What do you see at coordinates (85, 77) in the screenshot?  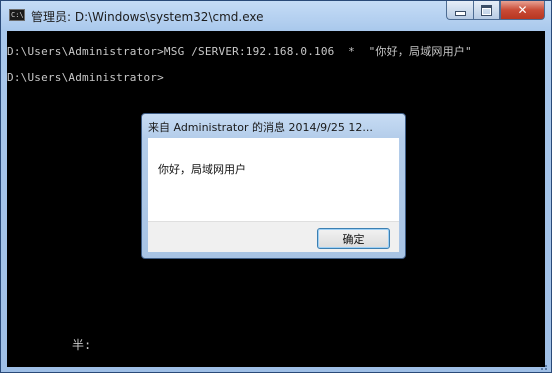 I see `console-line-prompt: D:\Users\Administrator>` at bounding box center [85, 77].